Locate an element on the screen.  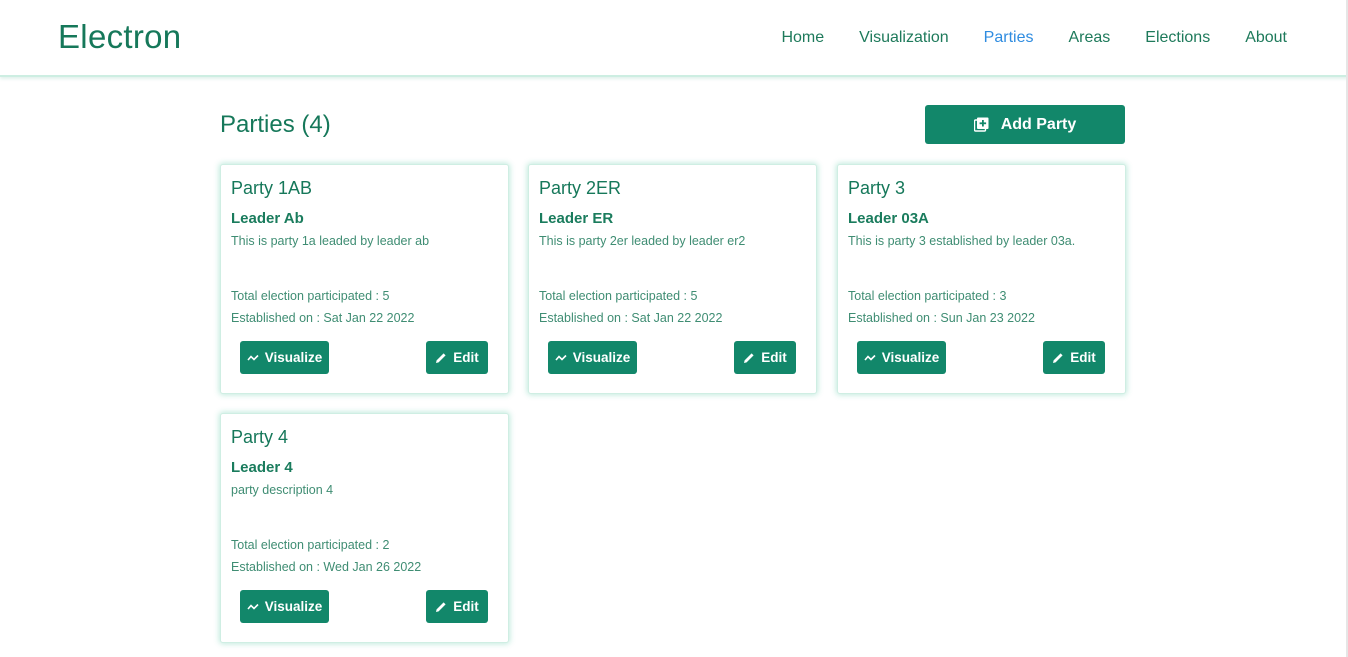
nav-link-areas: Areas is located at coordinates (1089, 38).